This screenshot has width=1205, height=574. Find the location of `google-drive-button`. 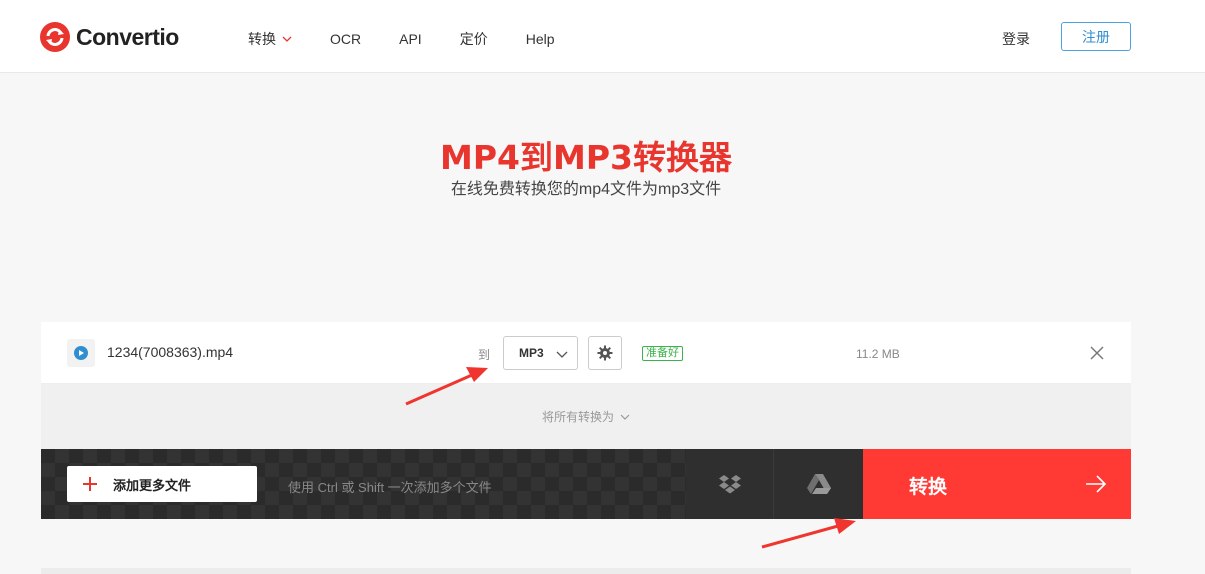

google-drive-button is located at coordinates (818, 484).